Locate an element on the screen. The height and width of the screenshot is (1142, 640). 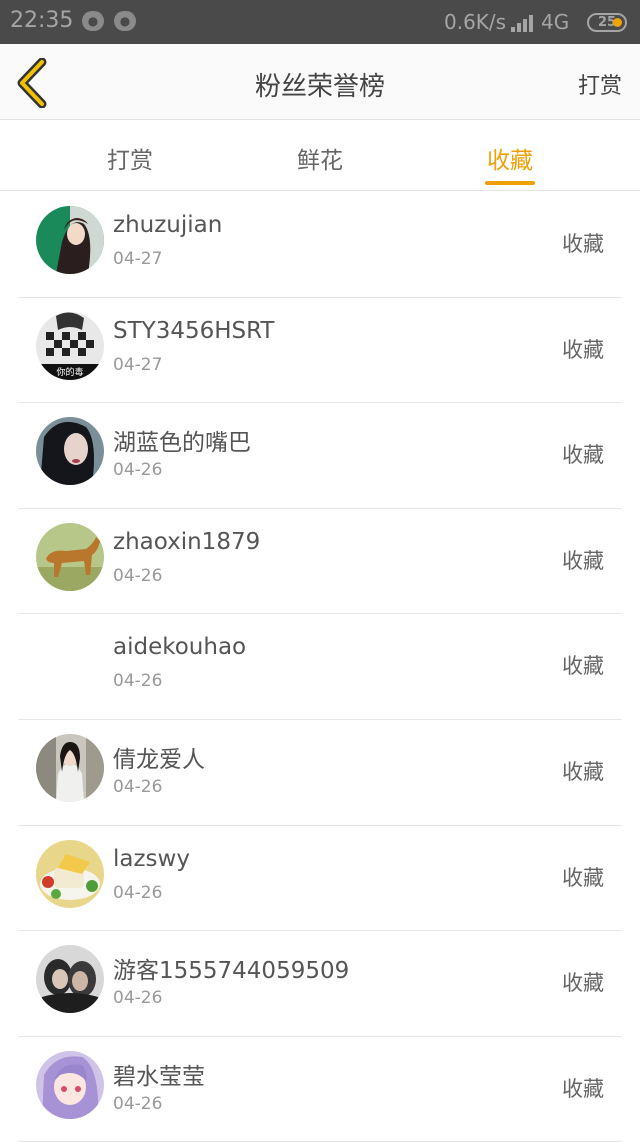
dark-hair-woman-avatar is located at coordinates (70, 451).